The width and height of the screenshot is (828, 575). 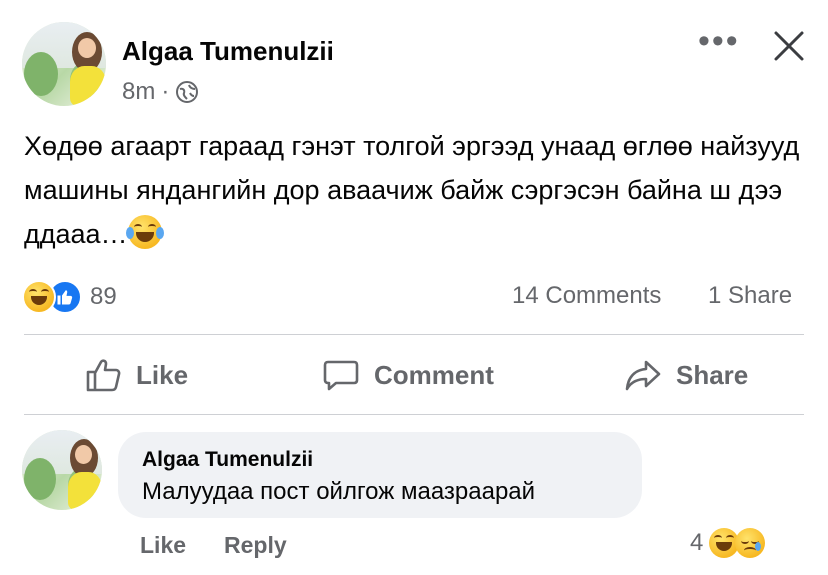 I want to click on post-time: 8m, so click(x=138, y=92).